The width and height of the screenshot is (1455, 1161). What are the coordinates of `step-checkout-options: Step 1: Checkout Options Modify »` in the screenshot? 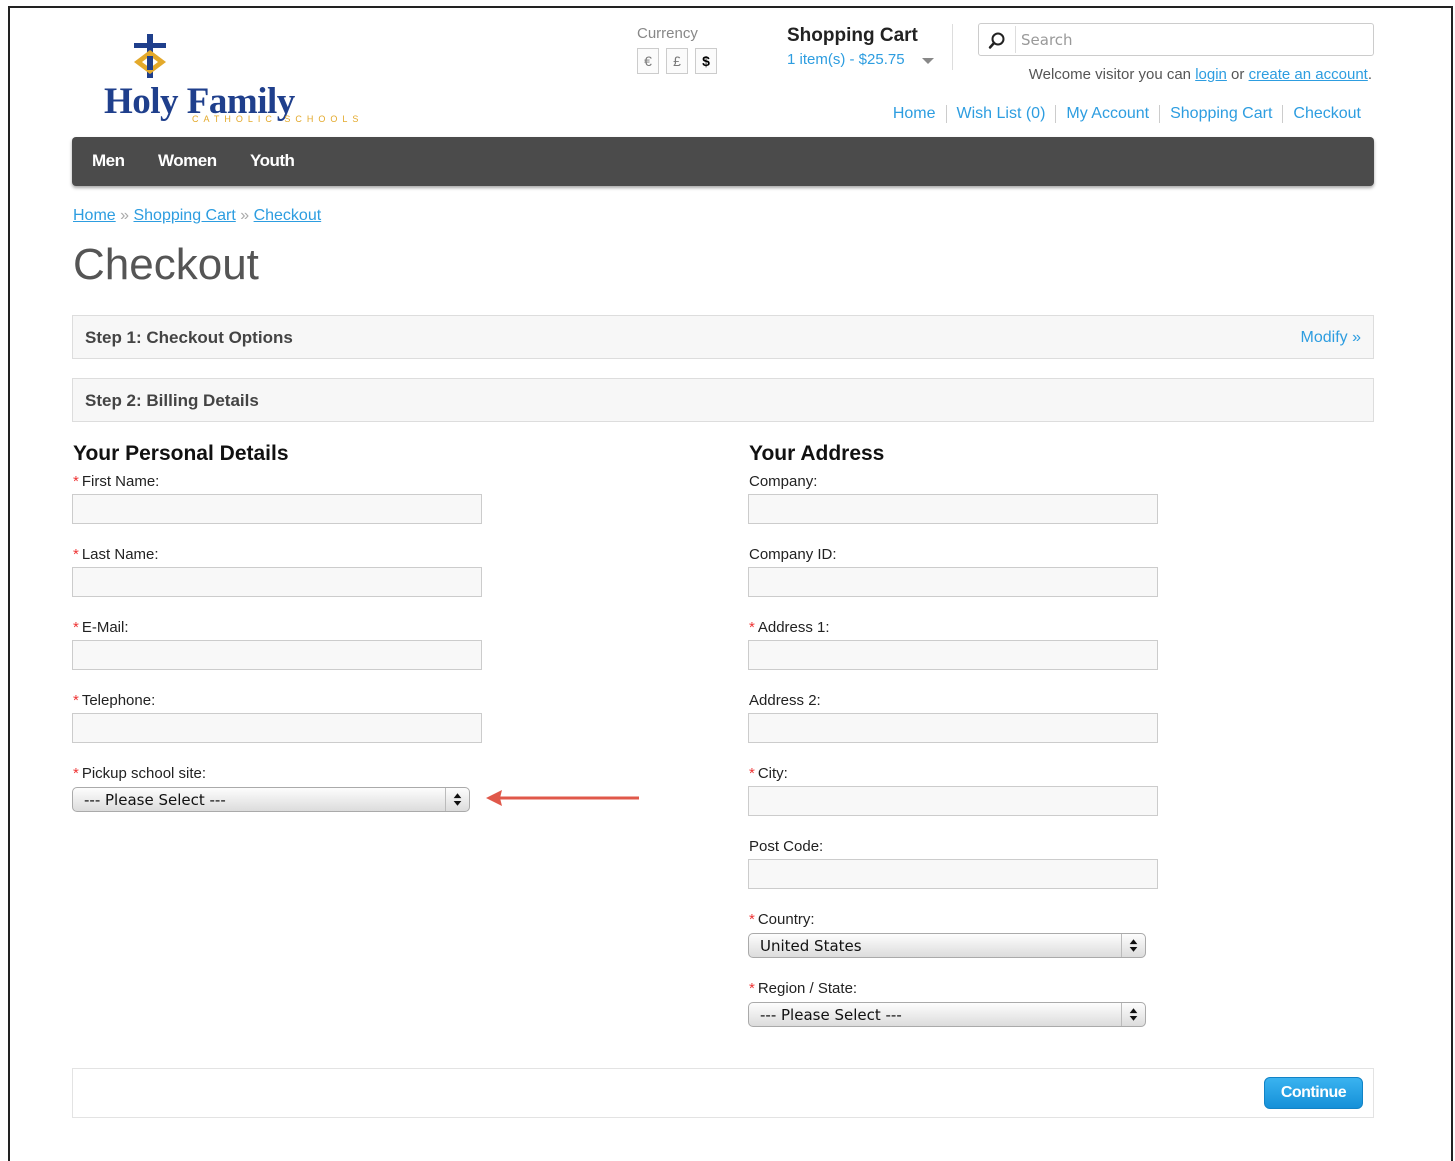 It's located at (723, 337).